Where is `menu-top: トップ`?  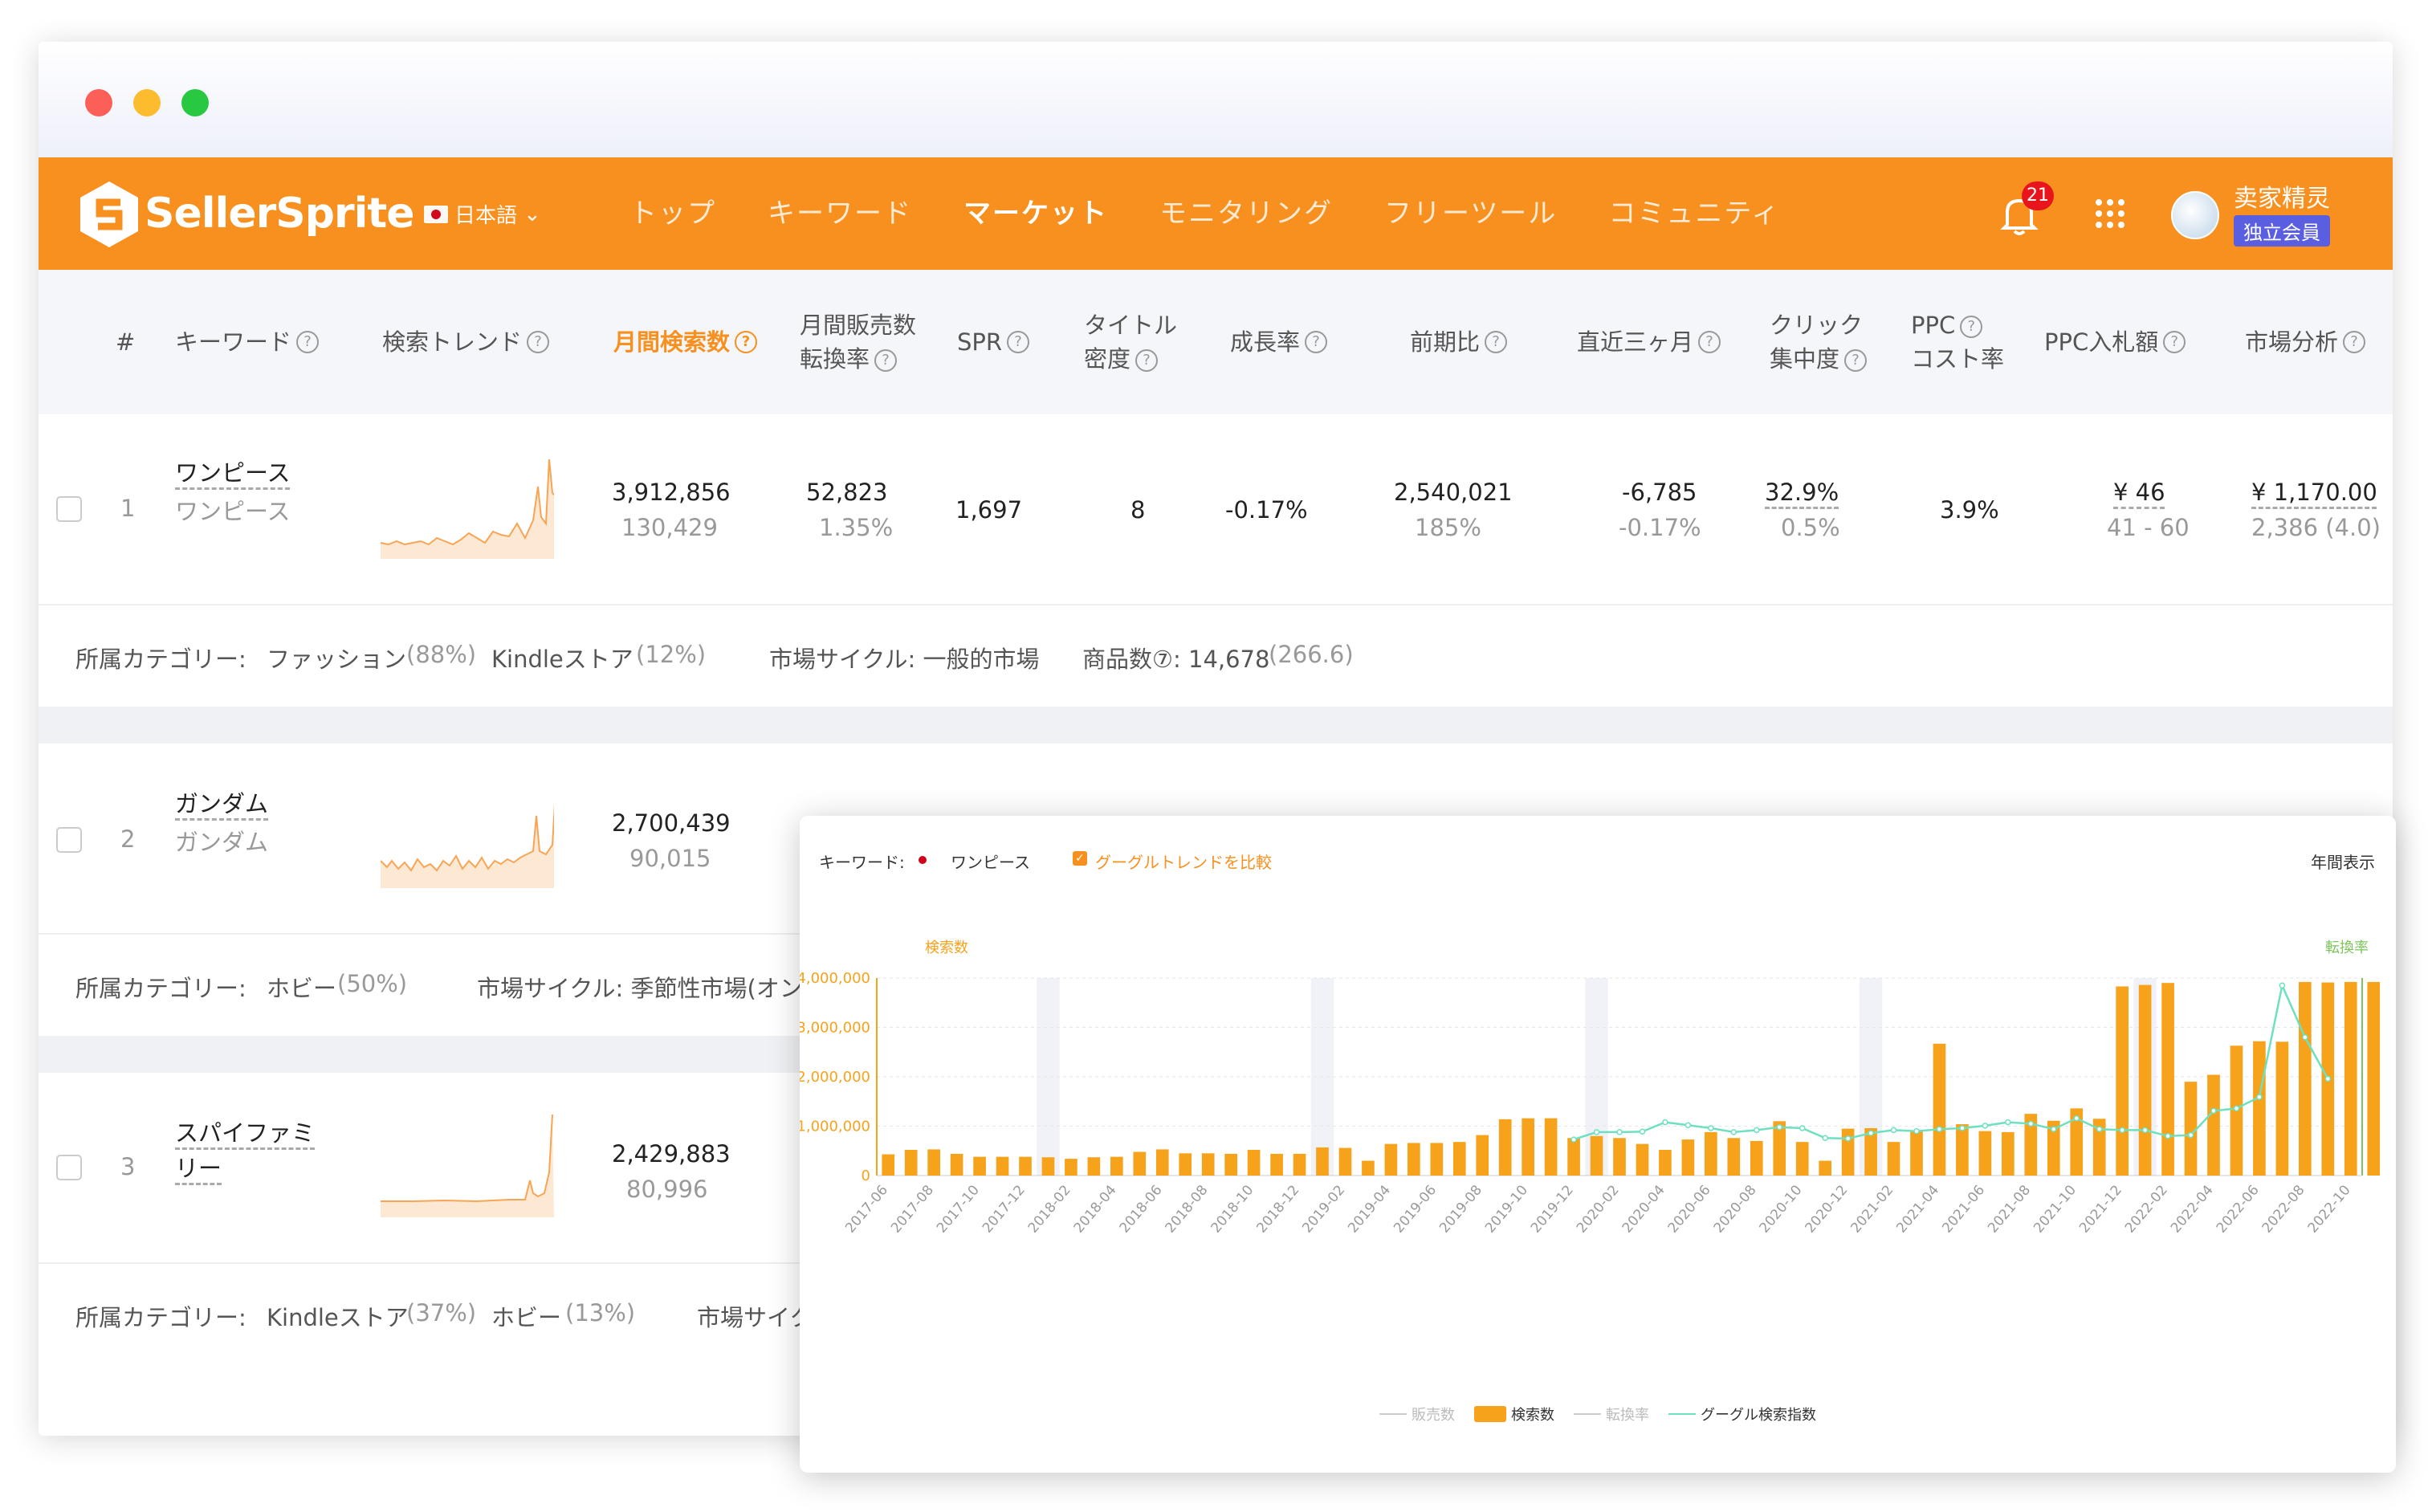
menu-top: トップ is located at coordinates (672, 214).